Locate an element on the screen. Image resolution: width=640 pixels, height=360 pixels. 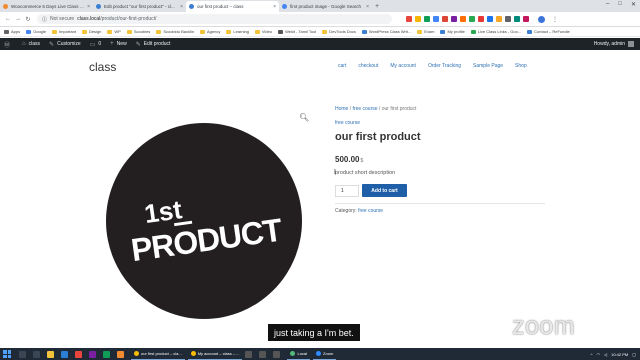
clock: 10:42 PM is located at coordinates (619, 354).